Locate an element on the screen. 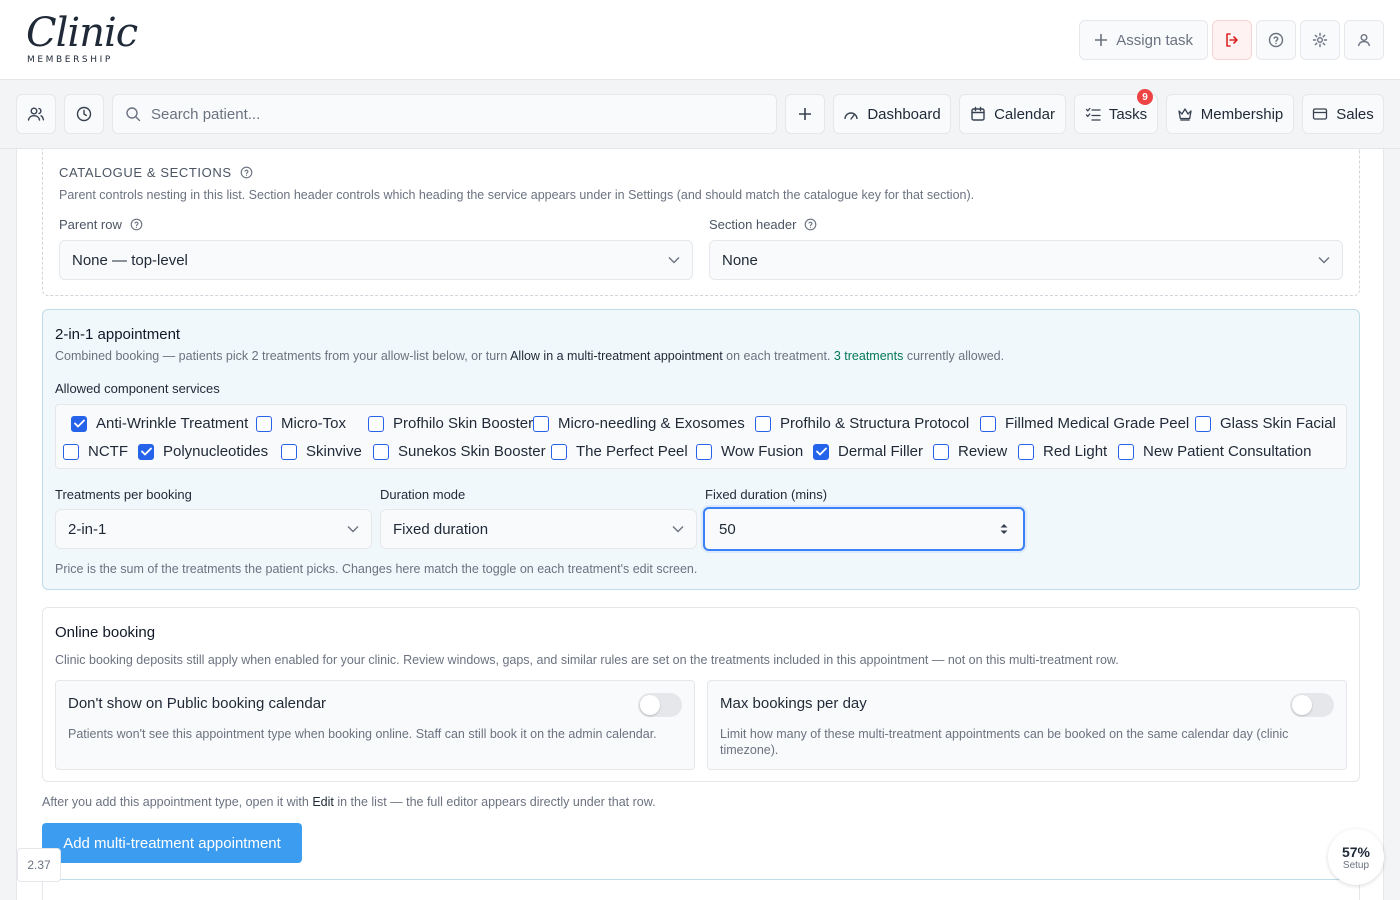  duration-mode-label: Duration mode is located at coordinates (423, 494).